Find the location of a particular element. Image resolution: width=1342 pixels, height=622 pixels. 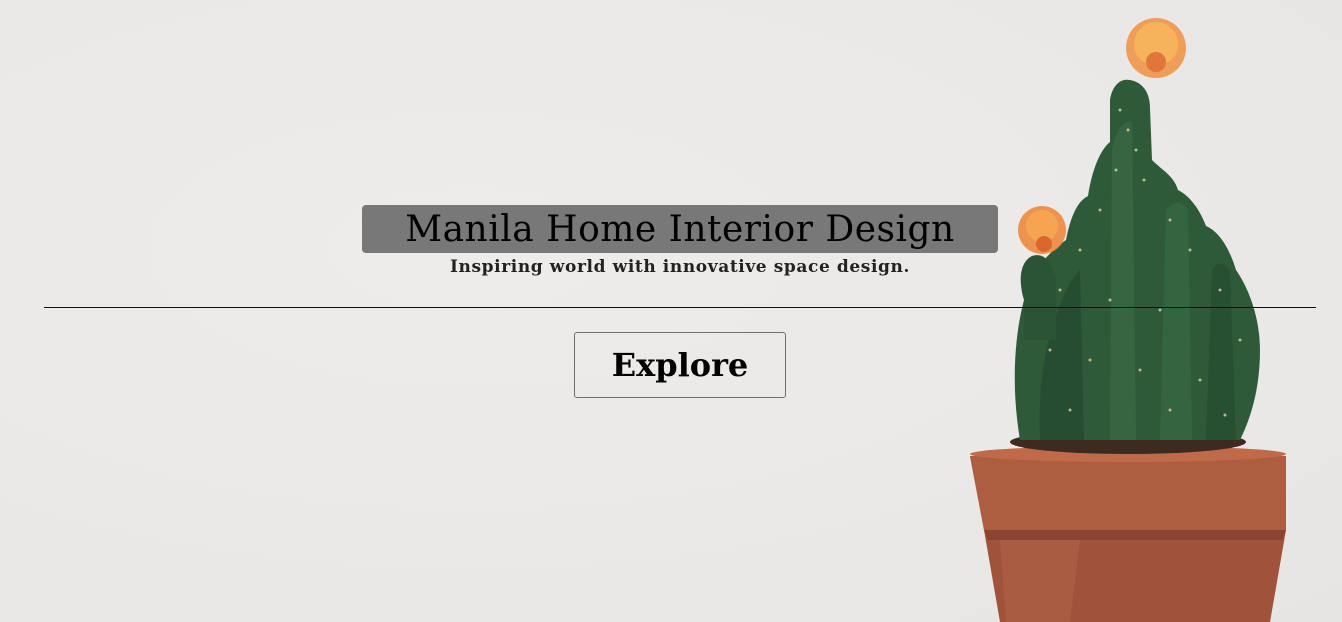

title-banner: Manila Home Interior Design is located at coordinates (680, 229).